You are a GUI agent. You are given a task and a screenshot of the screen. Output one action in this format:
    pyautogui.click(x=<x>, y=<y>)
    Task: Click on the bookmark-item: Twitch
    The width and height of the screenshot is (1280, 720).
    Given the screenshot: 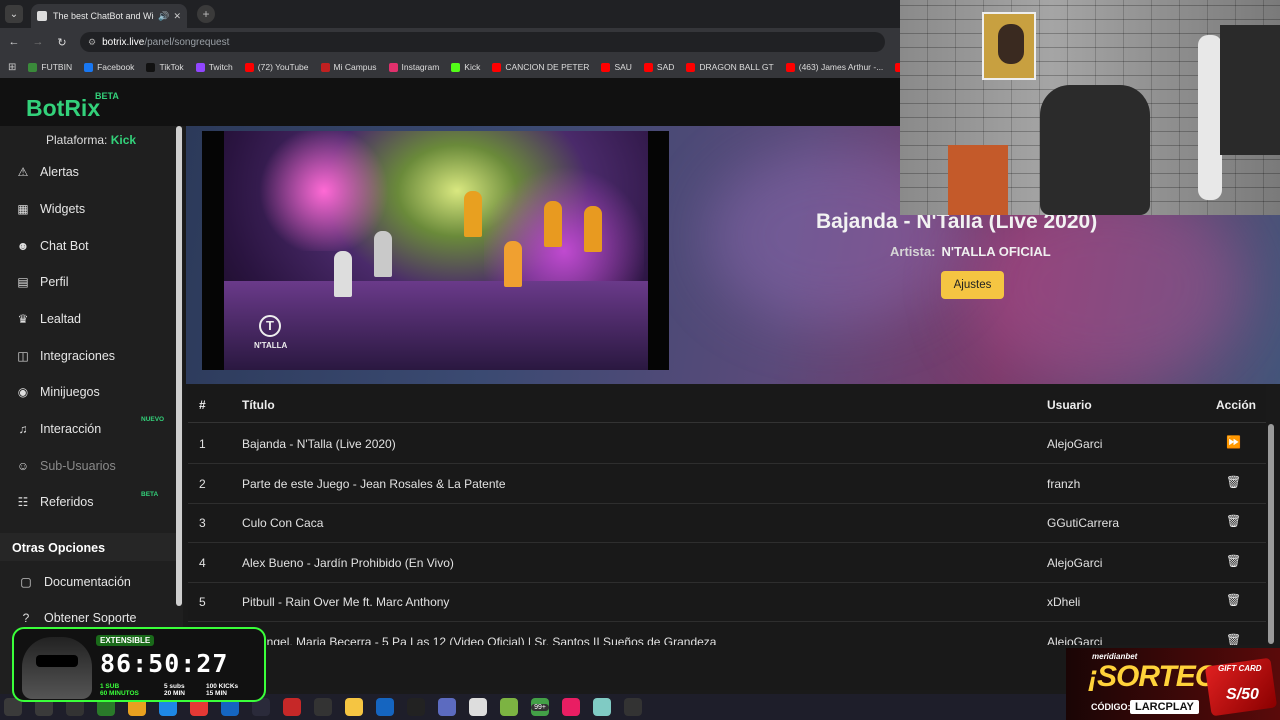 What is the action you would take?
    pyautogui.click(x=214, y=67)
    